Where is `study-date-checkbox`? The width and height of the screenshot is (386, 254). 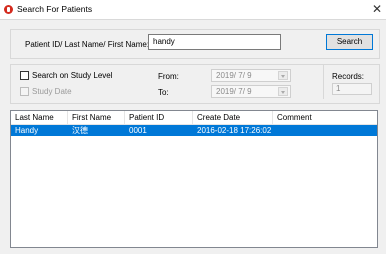 study-date-checkbox is located at coordinates (24, 91).